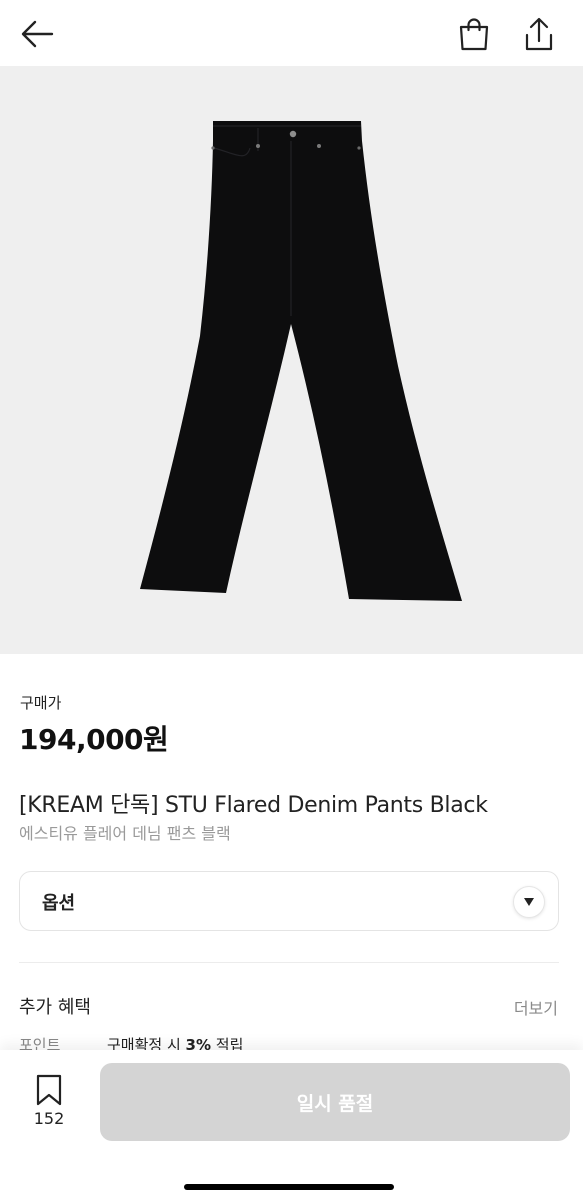 The image size is (583, 1200). What do you see at coordinates (55, 1007) in the screenshot?
I see `benefits-title: 추가 혜택` at bounding box center [55, 1007].